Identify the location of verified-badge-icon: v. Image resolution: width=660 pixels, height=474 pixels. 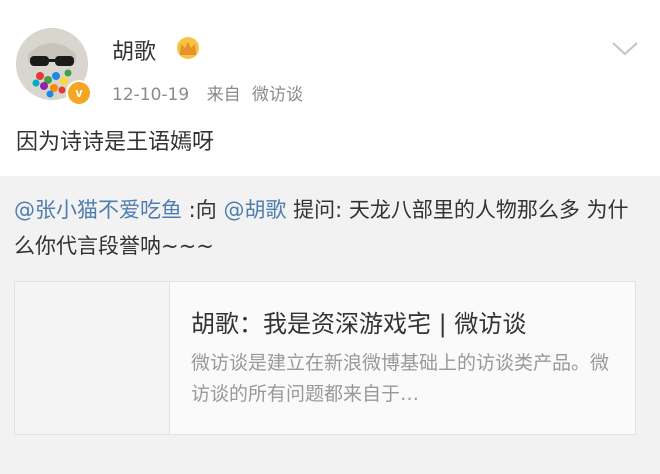
(79, 93).